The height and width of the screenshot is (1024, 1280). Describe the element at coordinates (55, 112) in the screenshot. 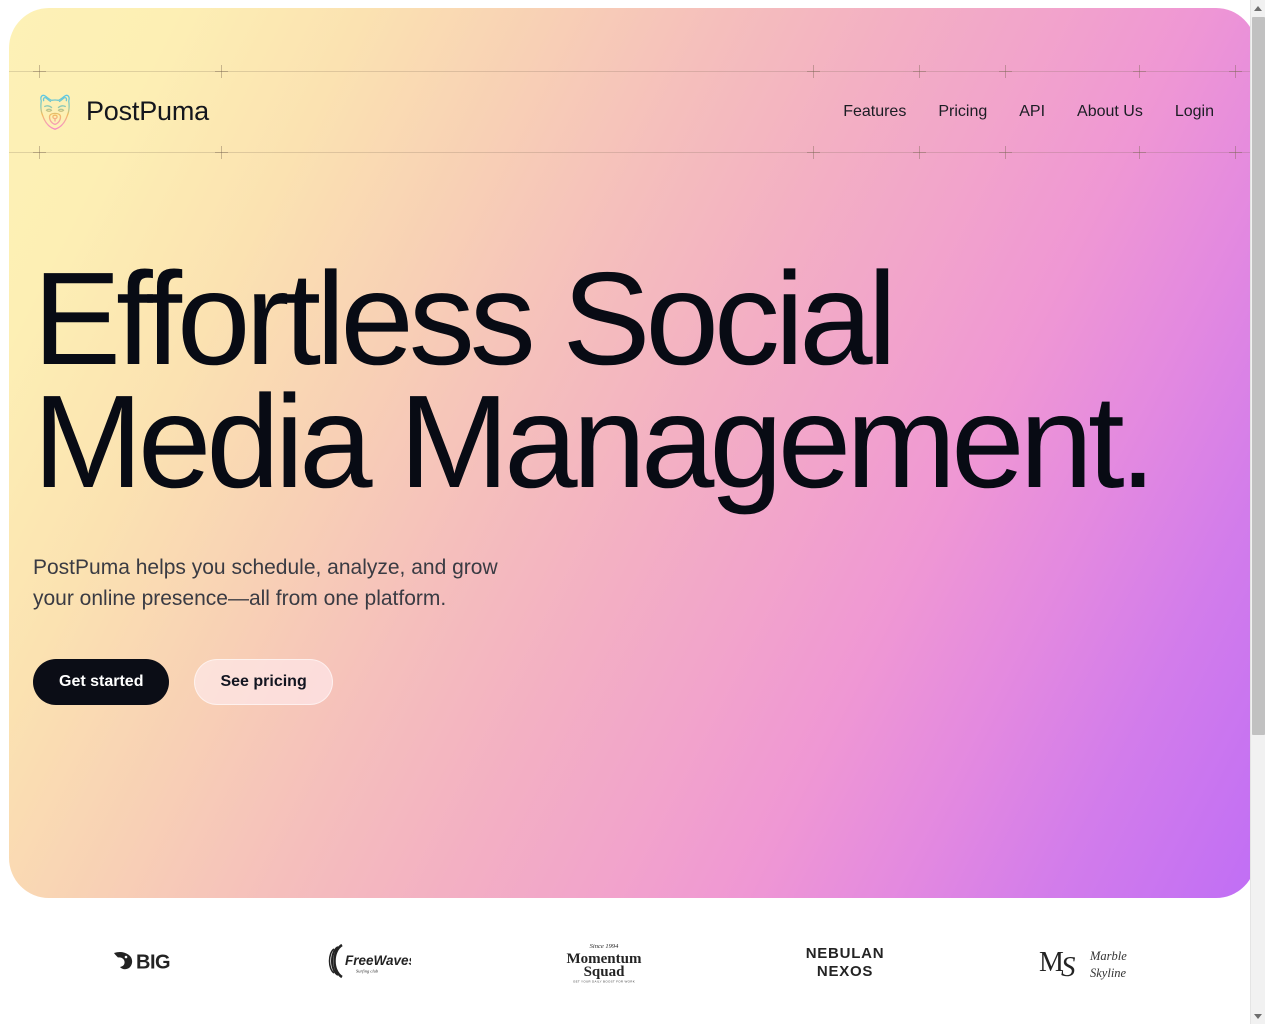

I see `puma-head-icon` at that location.